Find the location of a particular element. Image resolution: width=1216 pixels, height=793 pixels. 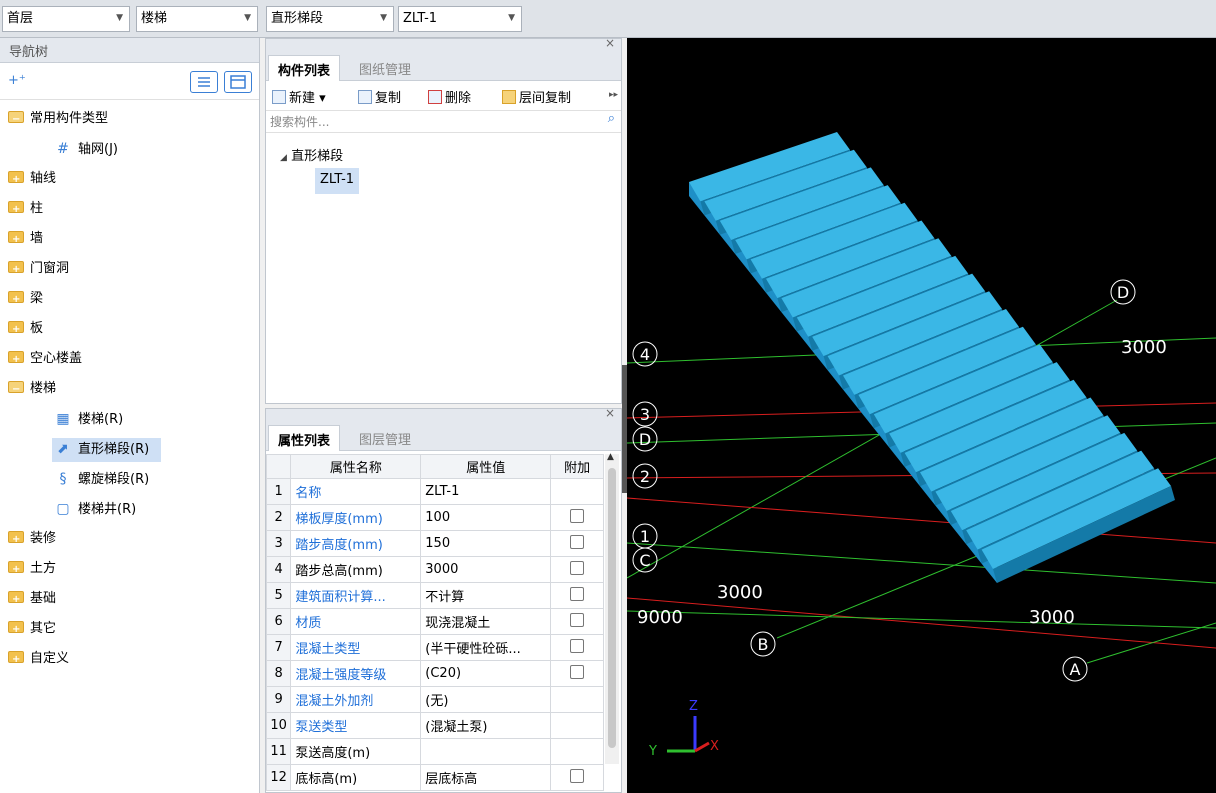

table-row: 4 踏步总高(mm) 3000 is located at coordinates (434, 569).